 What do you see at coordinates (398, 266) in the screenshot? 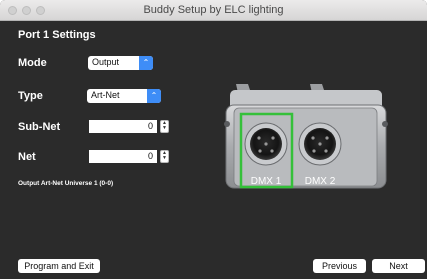
I see `next-button: Next` at bounding box center [398, 266].